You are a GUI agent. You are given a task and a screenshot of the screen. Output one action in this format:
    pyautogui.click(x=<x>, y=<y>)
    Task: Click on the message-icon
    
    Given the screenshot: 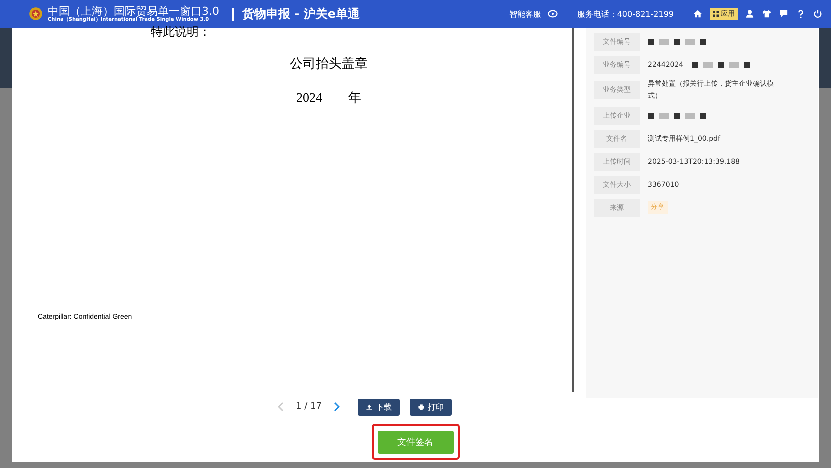 What is the action you would take?
    pyautogui.click(x=784, y=14)
    